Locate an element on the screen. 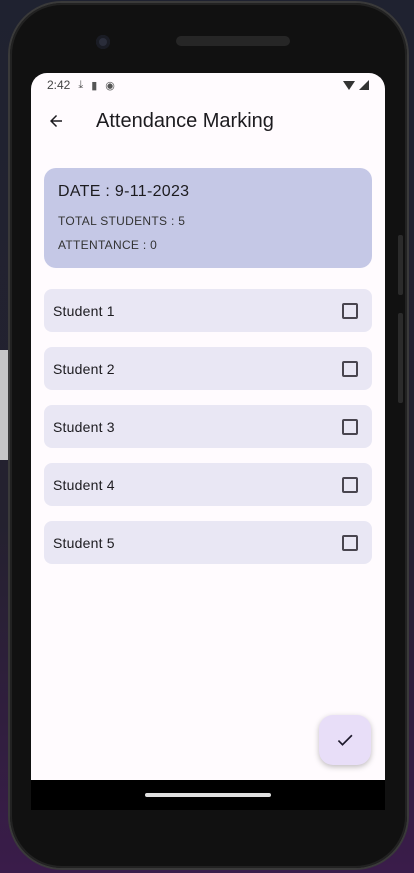 The width and height of the screenshot is (414, 873). student-row: Student 2 is located at coordinates (208, 368).